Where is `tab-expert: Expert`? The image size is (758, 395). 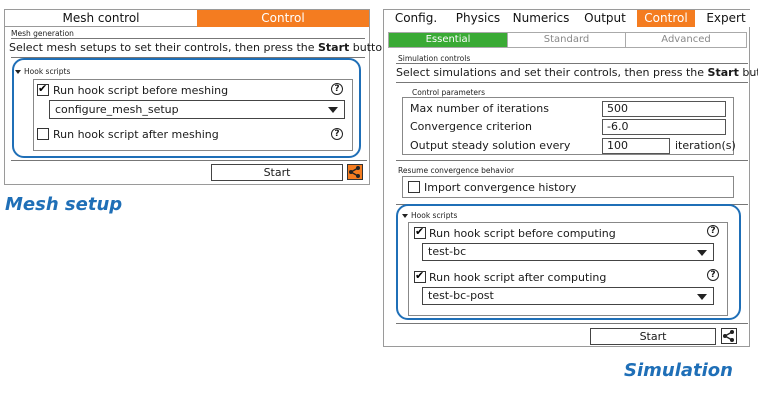
tab-expert: Expert is located at coordinates (726, 18).